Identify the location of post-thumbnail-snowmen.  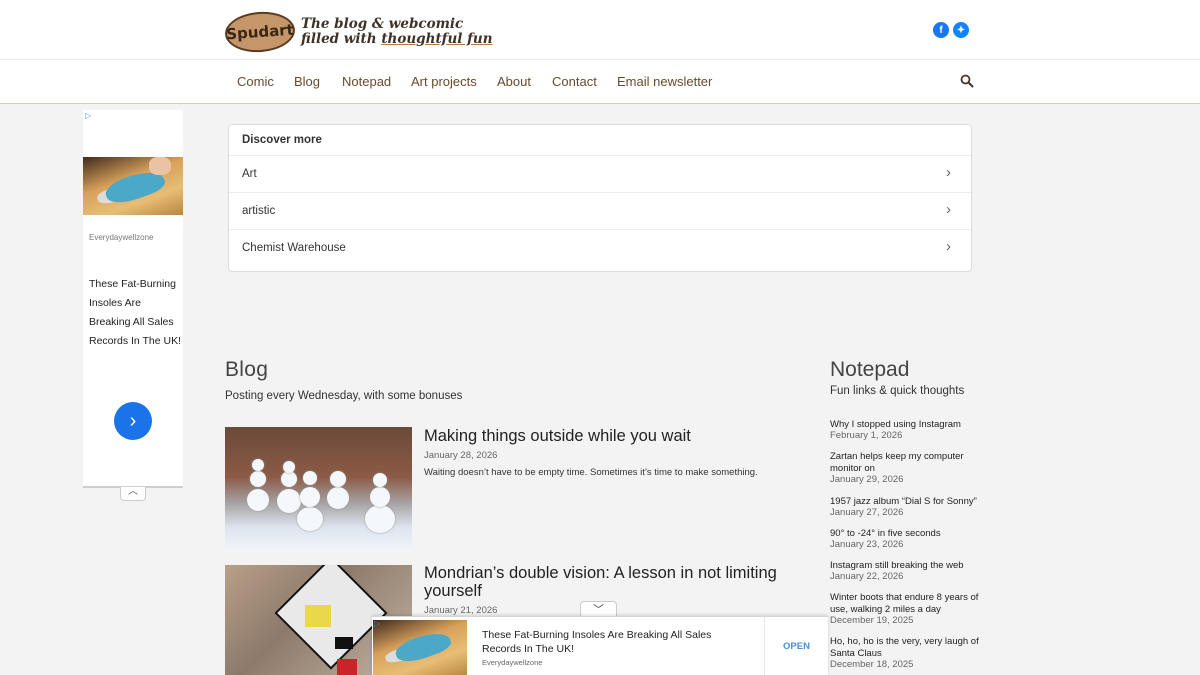
(318, 489).